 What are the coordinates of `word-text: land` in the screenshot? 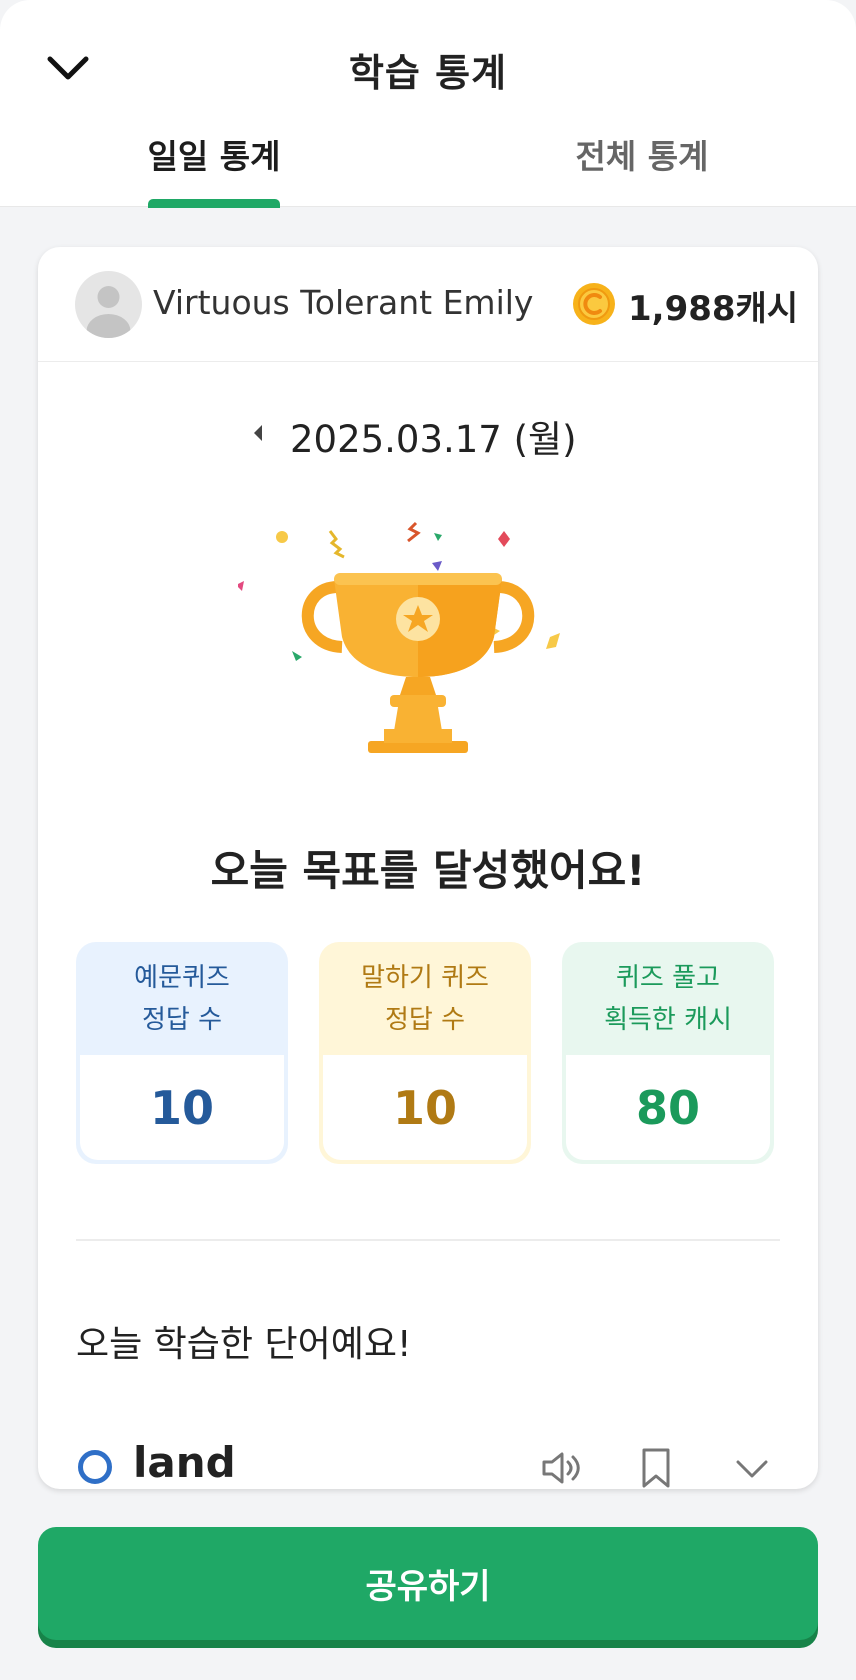 It's located at (184, 1462).